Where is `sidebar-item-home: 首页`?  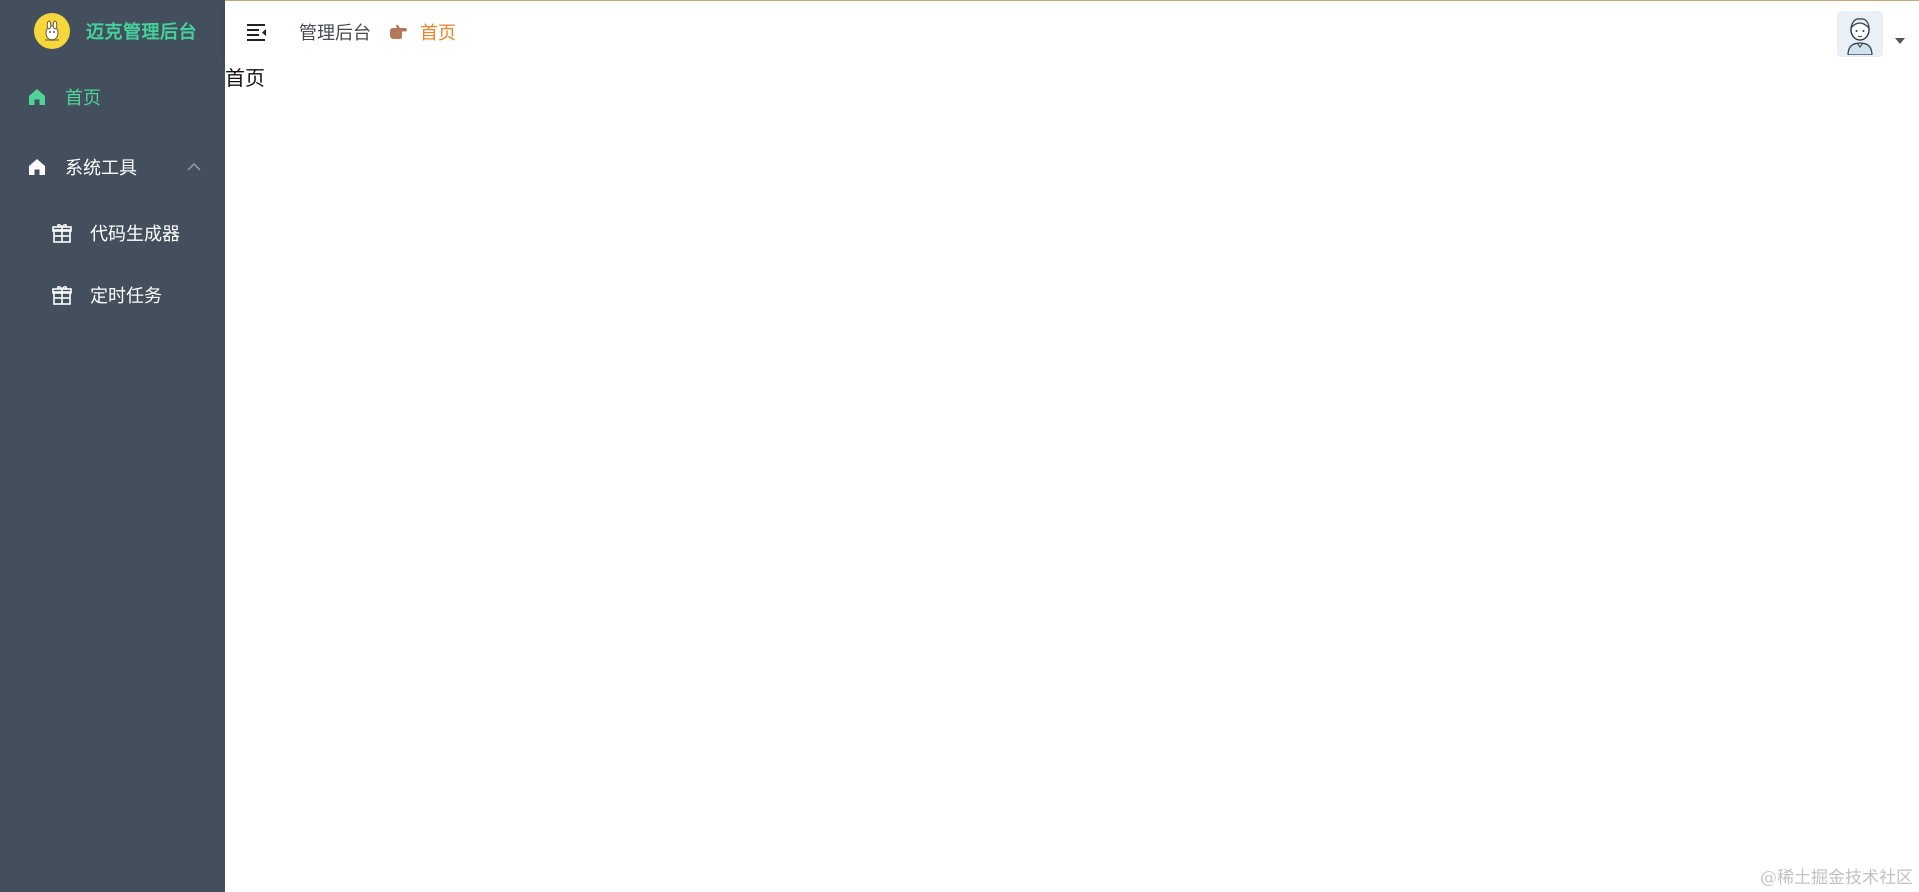
sidebar-item-home: 首页 is located at coordinates (112, 97).